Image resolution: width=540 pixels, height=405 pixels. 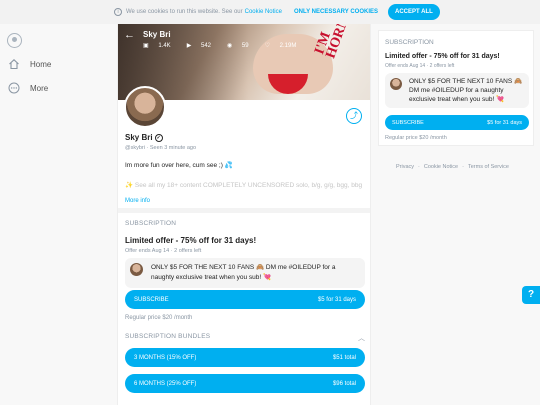 What do you see at coordinates (135, 148) in the screenshot?
I see `profile-handle: @skybri` at bounding box center [135, 148].